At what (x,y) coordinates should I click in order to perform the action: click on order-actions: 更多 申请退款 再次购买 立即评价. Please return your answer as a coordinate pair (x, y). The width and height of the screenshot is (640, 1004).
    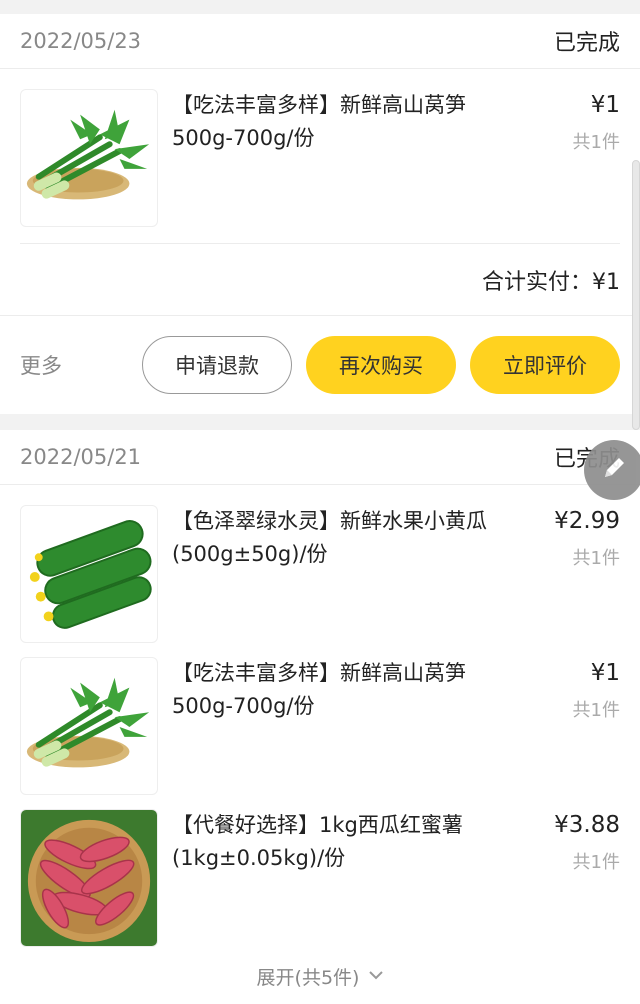
    Looking at the image, I should click on (320, 365).